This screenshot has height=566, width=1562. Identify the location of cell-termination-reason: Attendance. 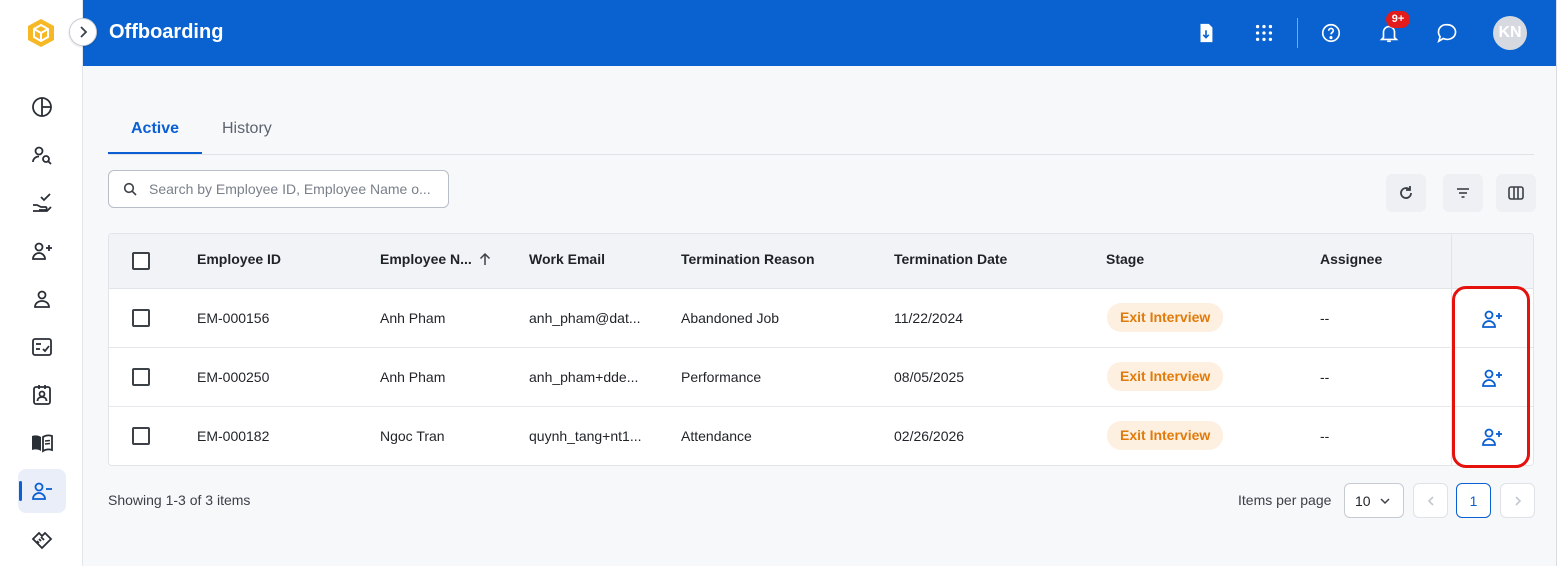
(716, 436).